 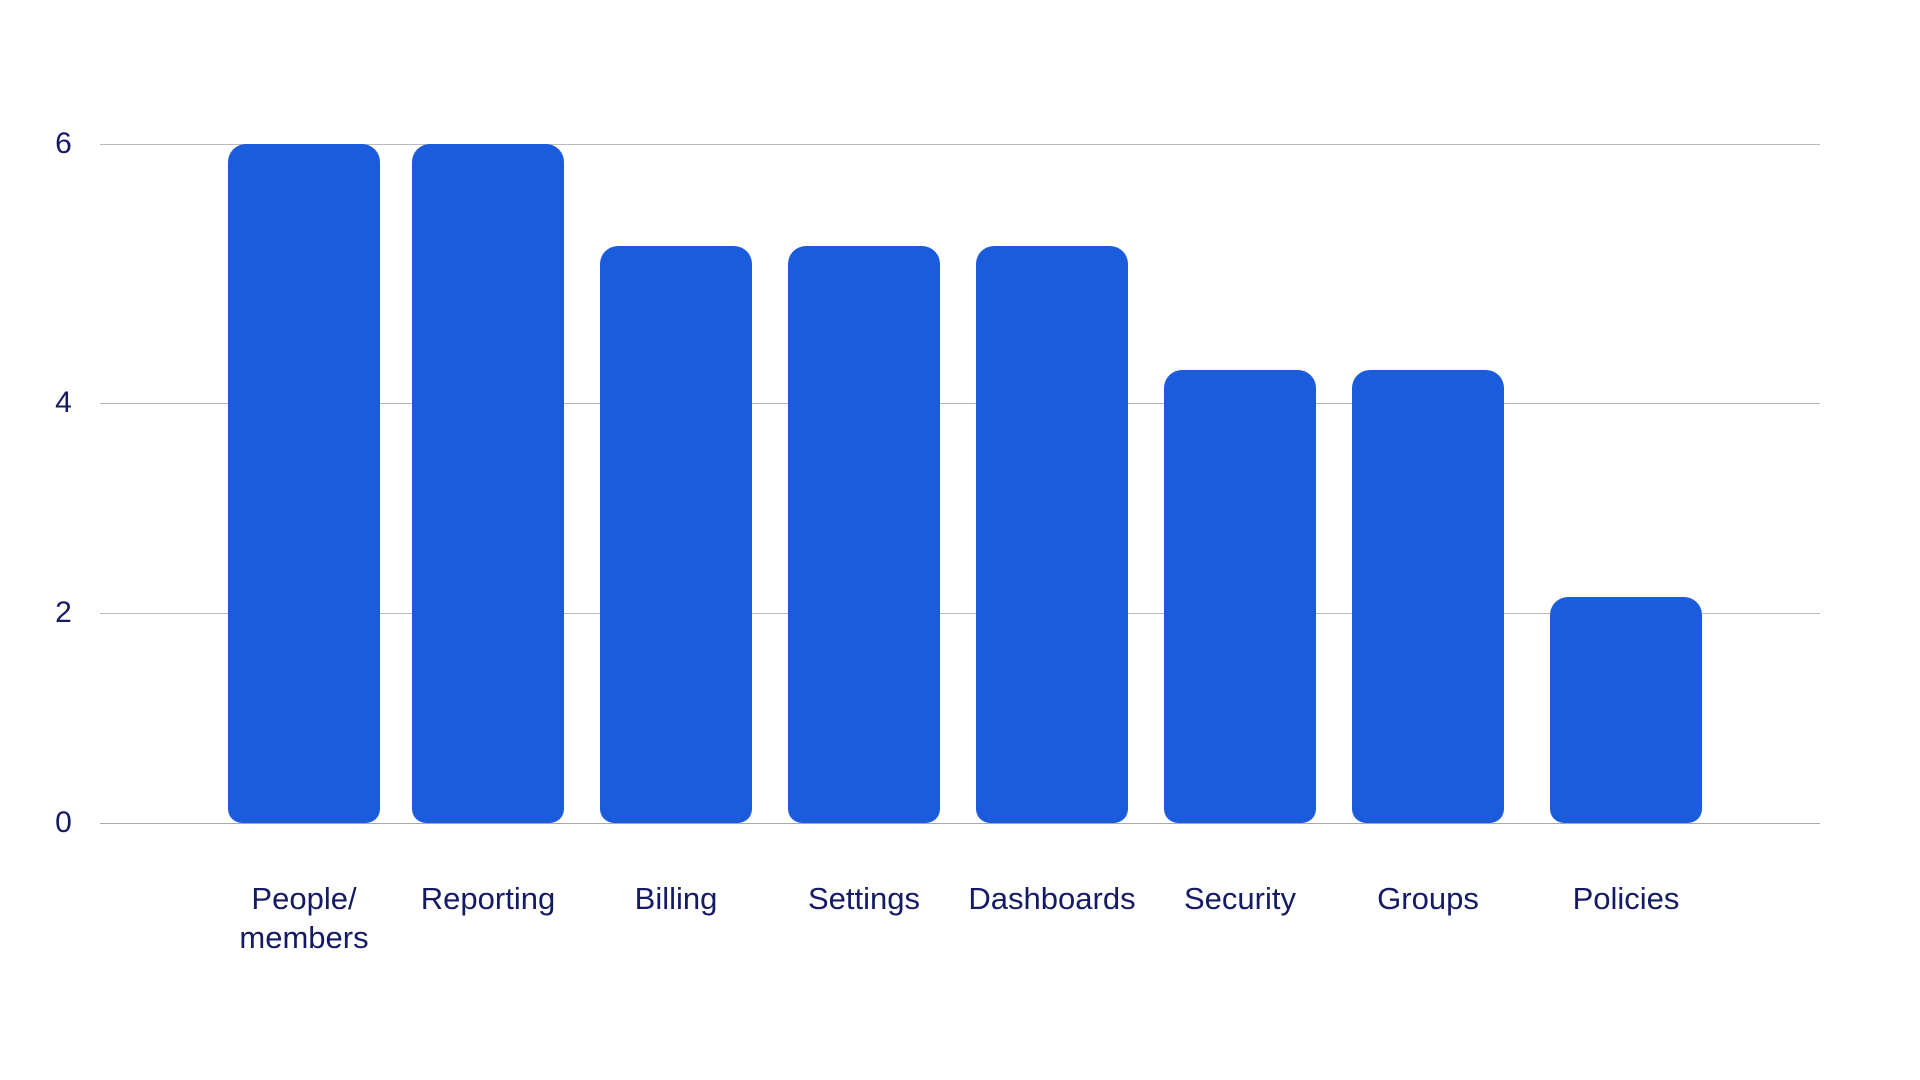 What do you see at coordinates (63, 143) in the screenshot?
I see `y-tick-label-6: 6` at bounding box center [63, 143].